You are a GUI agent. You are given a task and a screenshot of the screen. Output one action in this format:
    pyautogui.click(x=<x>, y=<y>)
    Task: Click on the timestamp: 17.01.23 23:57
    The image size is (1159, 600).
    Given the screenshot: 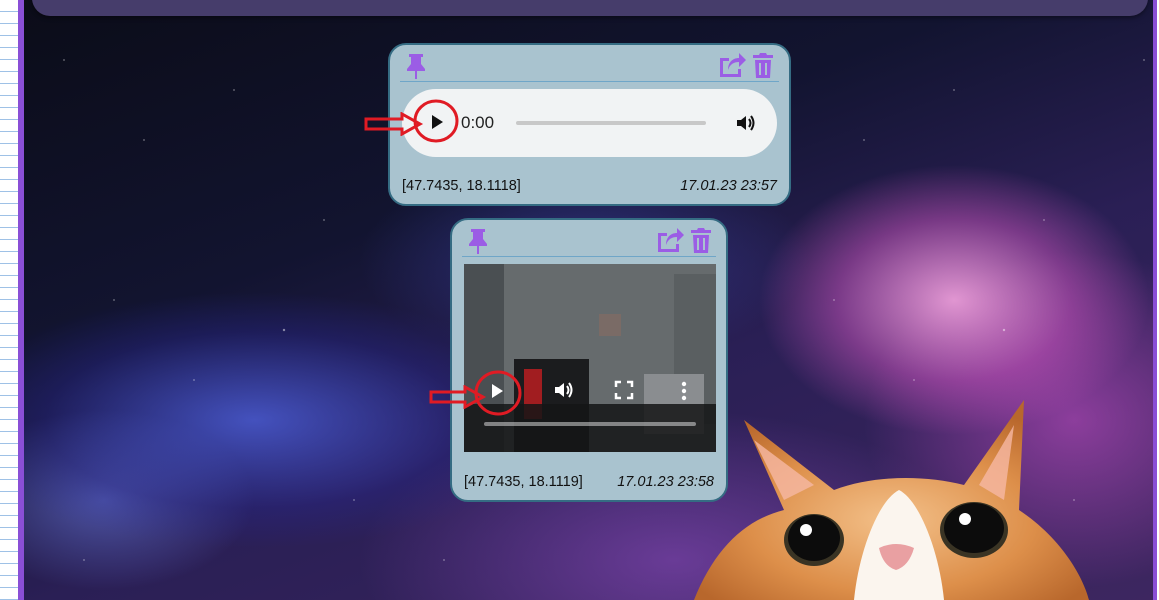 What is the action you would take?
    pyautogui.click(x=728, y=186)
    